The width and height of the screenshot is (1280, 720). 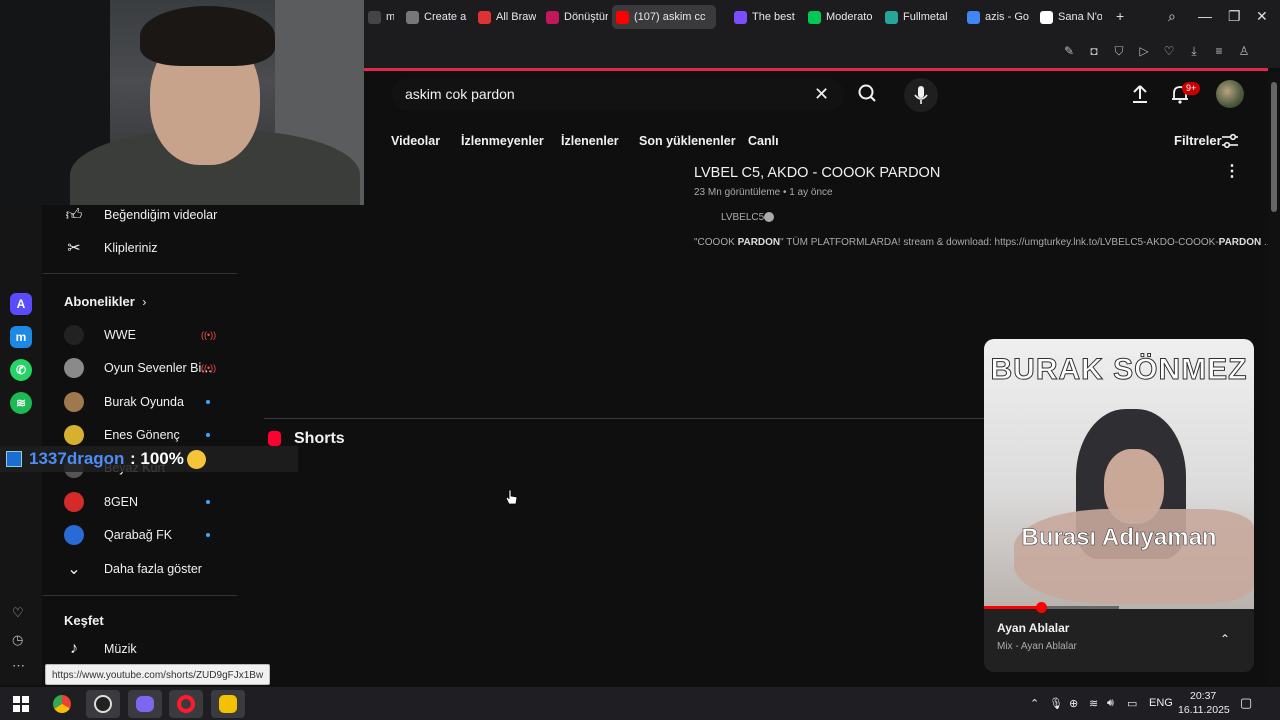 What do you see at coordinates (140, 402) in the screenshot?
I see `sidebar-item-subscription: Burak Oyunda` at bounding box center [140, 402].